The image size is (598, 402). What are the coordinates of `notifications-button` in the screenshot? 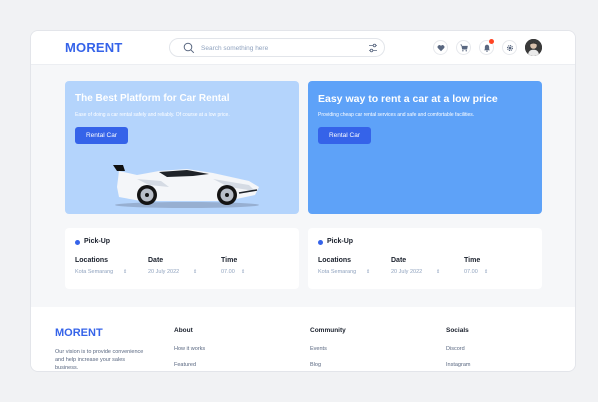 It's located at (486, 47).